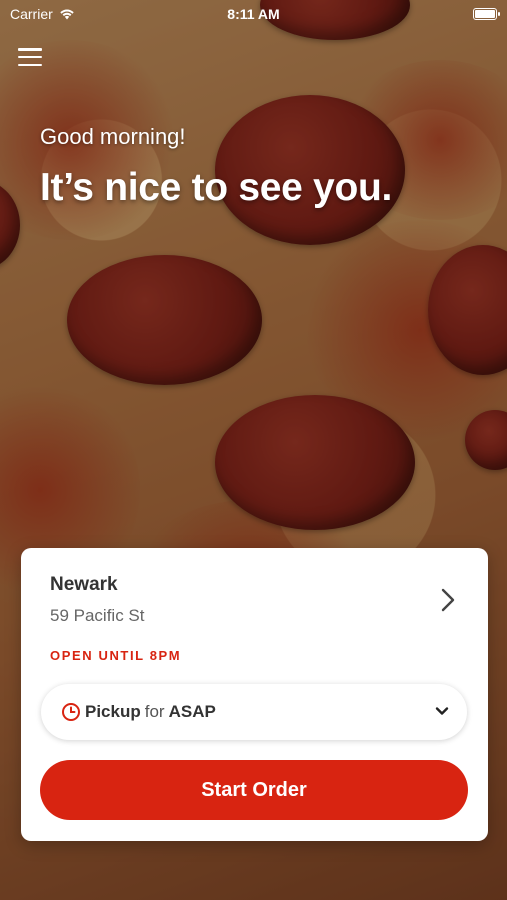 This screenshot has height=900, width=507. I want to click on pickup-mode: Pickup, so click(113, 711).